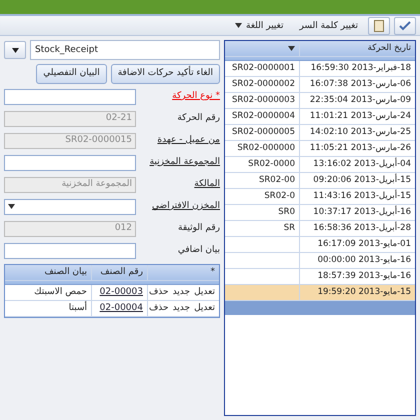 The image size is (420, 420). Describe the element at coordinates (198, 250) in the screenshot. I see `field-label: بيان اضافي` at that location.